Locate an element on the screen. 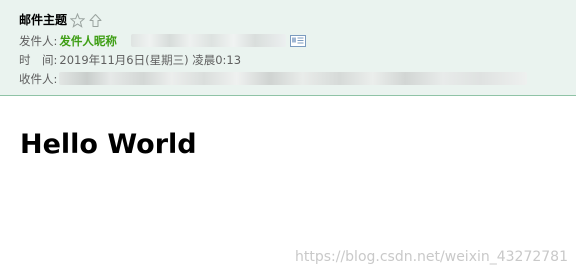 This screenshot has height=271, width=576. time-value: 2019年11月6日(星期三) 凌晨0:13 is located at coordinates (150, 59).